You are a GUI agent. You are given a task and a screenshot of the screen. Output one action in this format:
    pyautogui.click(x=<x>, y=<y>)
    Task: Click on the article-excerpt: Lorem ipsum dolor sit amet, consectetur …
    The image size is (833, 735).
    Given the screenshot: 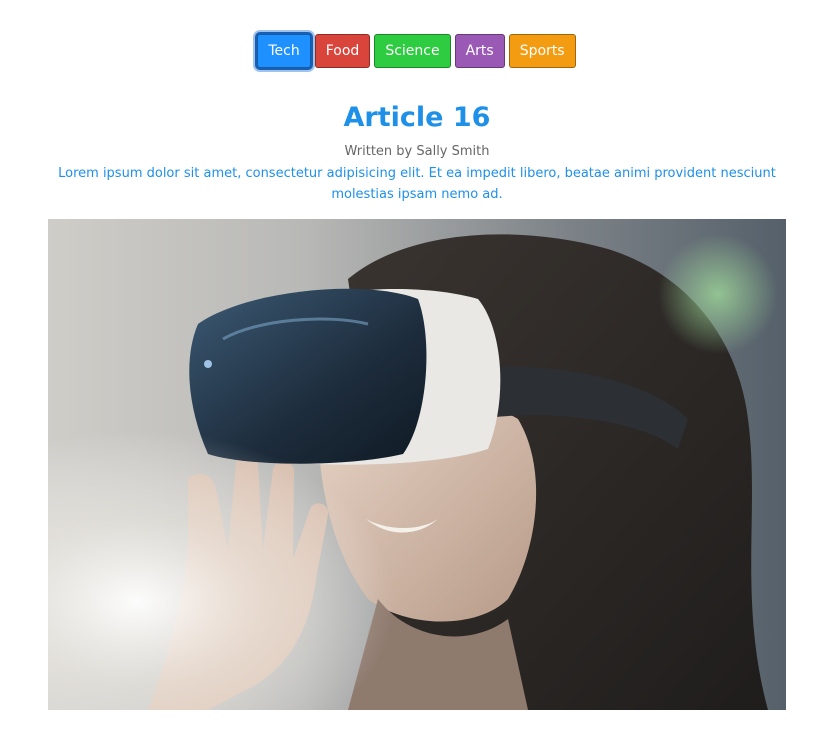 What is the action you would take?
    pyautogui.click(x=417, y=184)
    